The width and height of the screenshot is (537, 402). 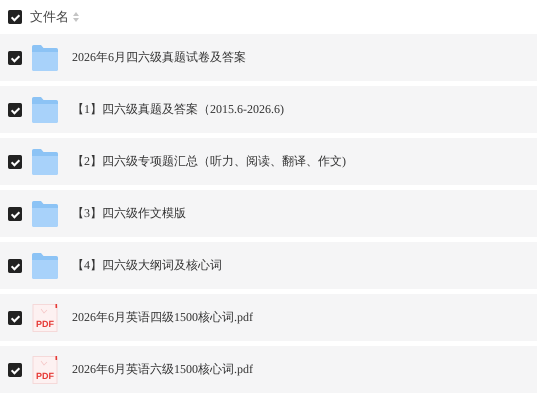 I want to click on file-name: 2026年6月英语六级1500核心词.pdf, so click(x=162, y=369).